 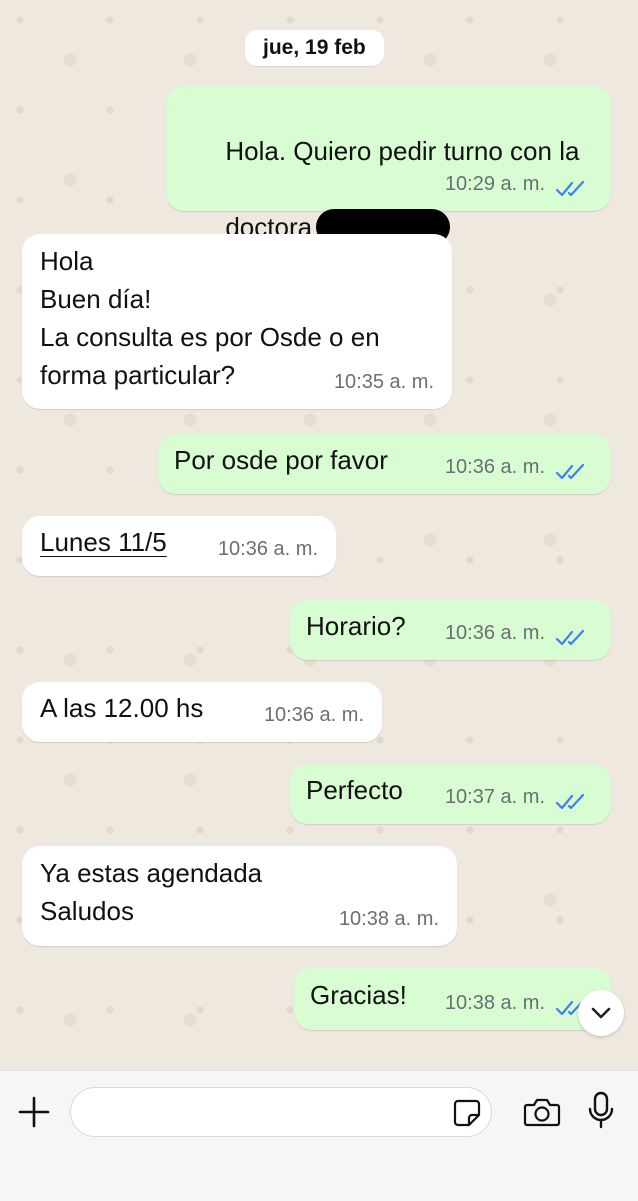 I want to click on date-separator: jue, 19 feb, so click(x=314, y=48).